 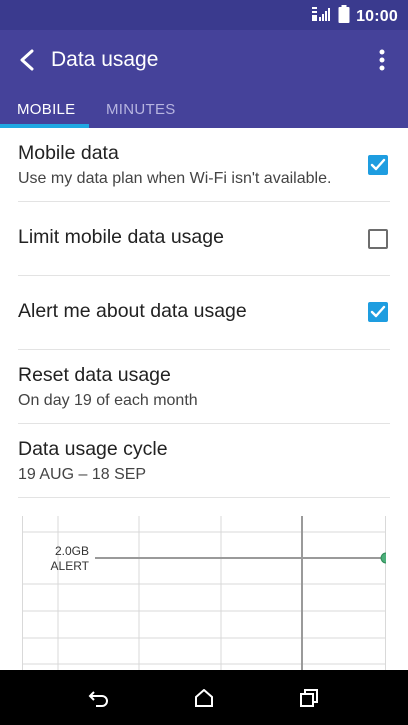 What do you see at coordinates (322, 16) in the screenshot?
I see `signal-icon` at bounding box center [322, 16].